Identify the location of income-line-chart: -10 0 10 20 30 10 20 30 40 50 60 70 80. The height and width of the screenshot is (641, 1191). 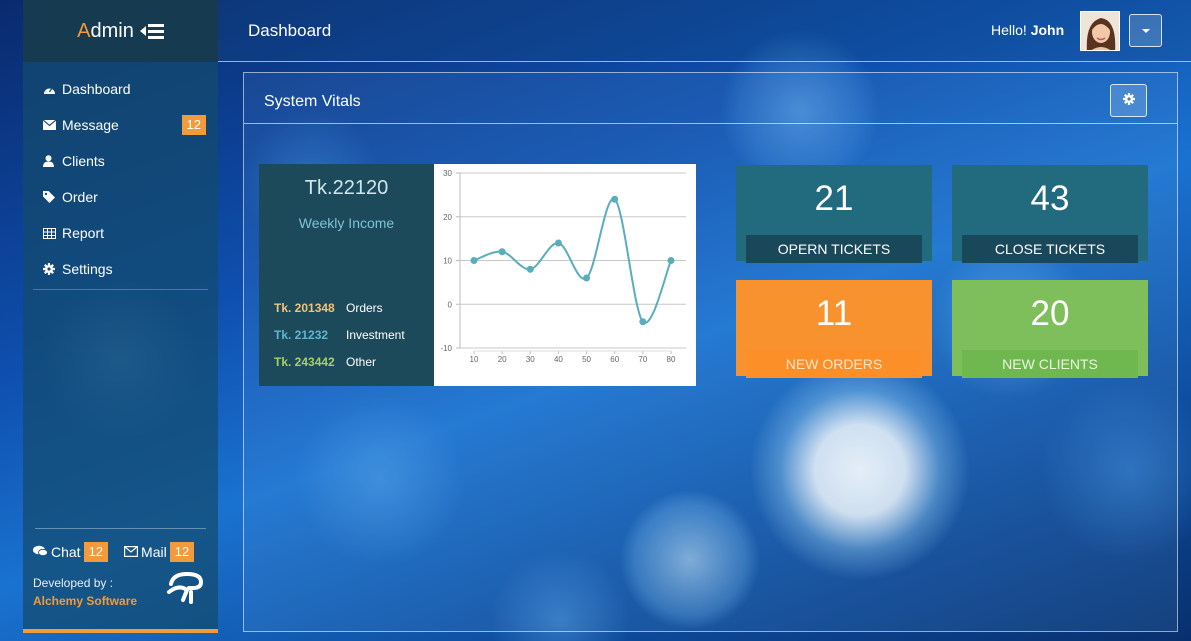
(565, 275).